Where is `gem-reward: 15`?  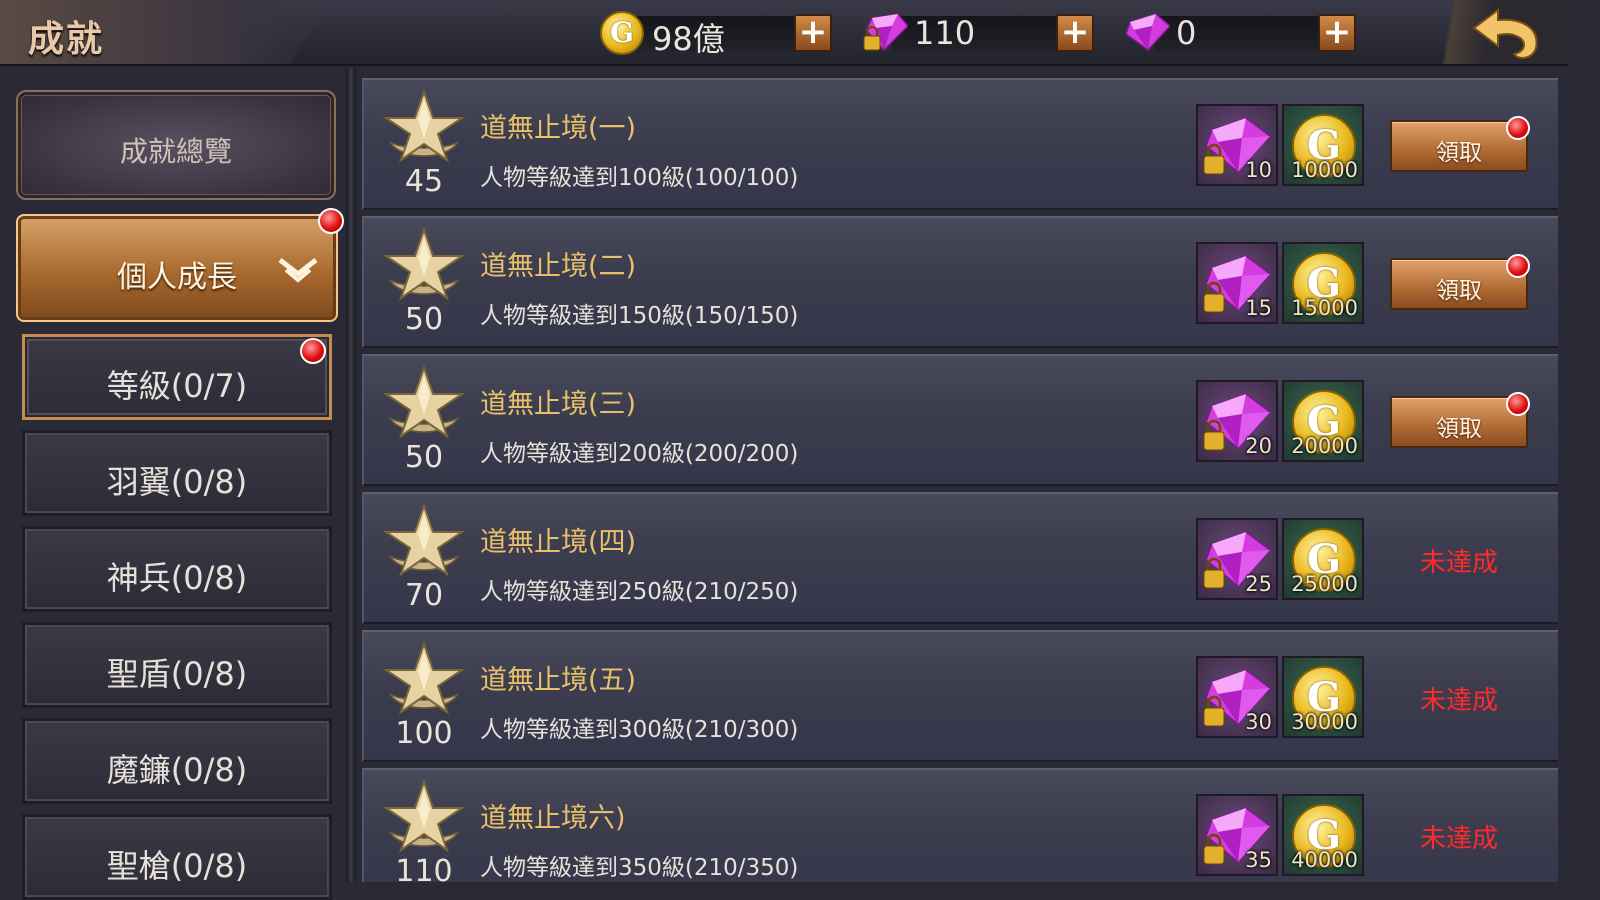
gem-reward: 15 is located at coordinates (1237, 283).